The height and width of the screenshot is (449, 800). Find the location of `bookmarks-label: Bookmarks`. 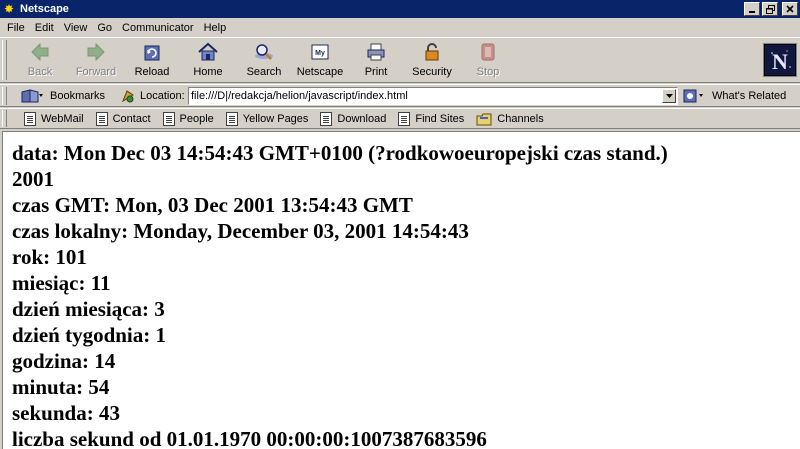

bookmarks-label: Bookmarks is located at coordinates (78, 96).